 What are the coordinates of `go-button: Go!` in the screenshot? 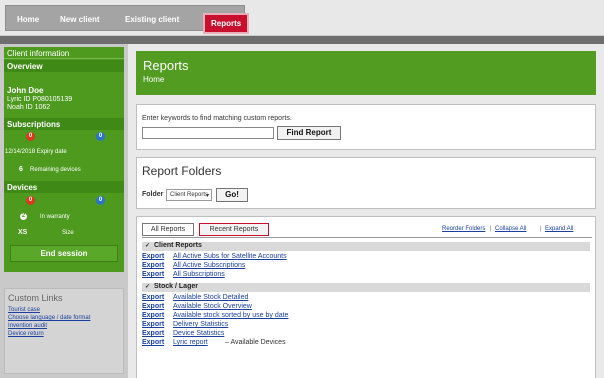 It's located at (232, 195).